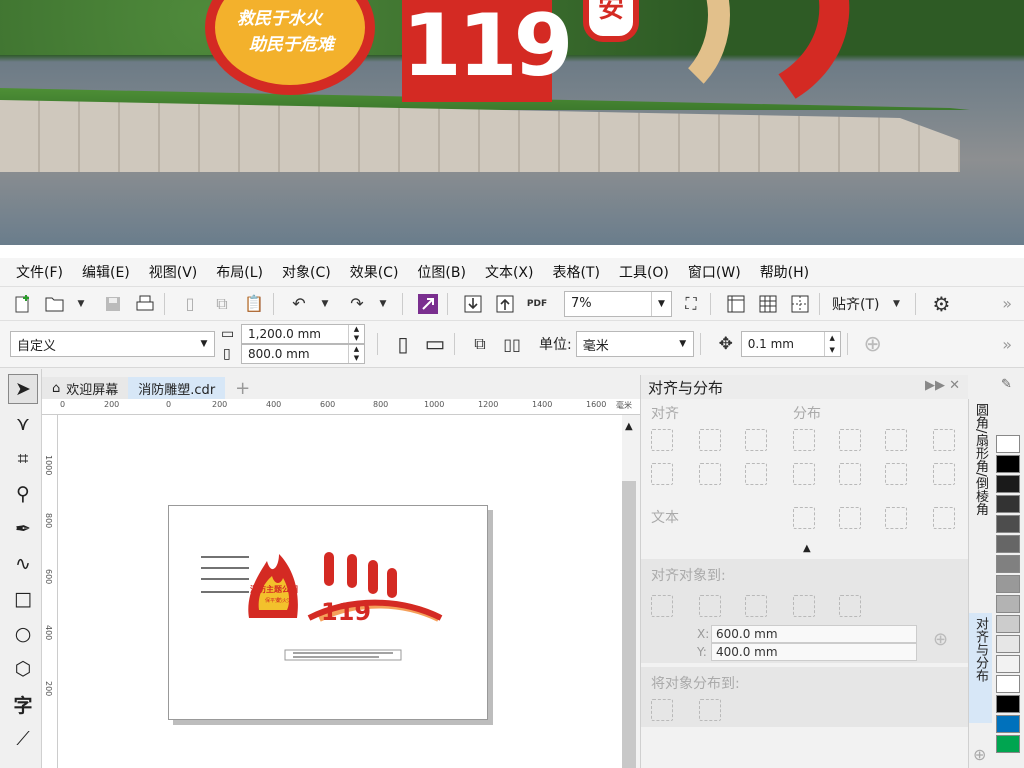  I want to click on align-to-active-objects-icon, so click(662, 606).